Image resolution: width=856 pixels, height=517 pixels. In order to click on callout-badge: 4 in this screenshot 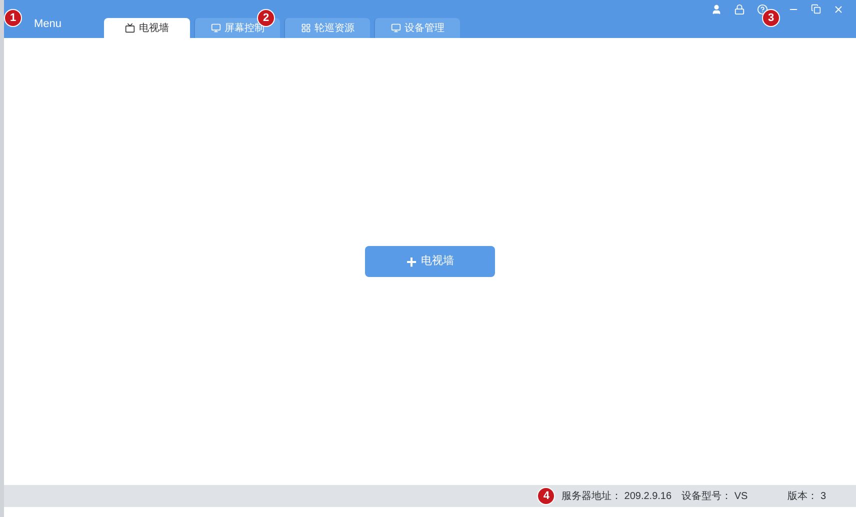, I will do `click(546, 496)`.